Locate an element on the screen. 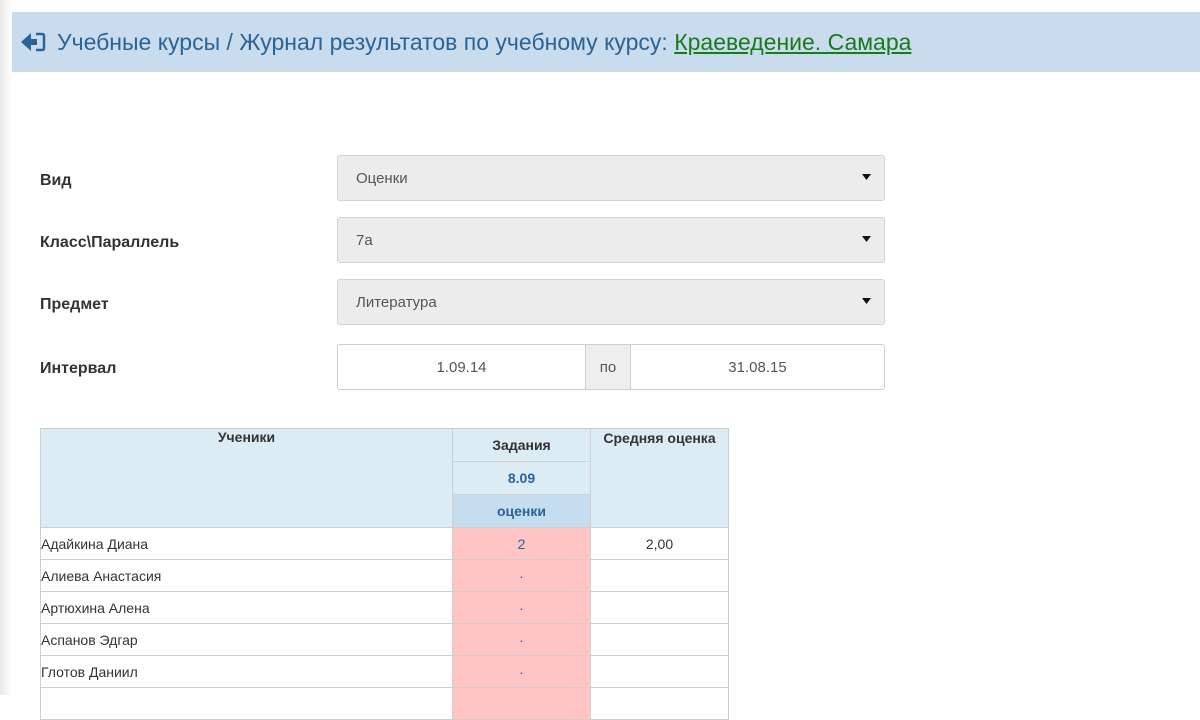  class-select-value: 7а is located at coordinates (364, 240).